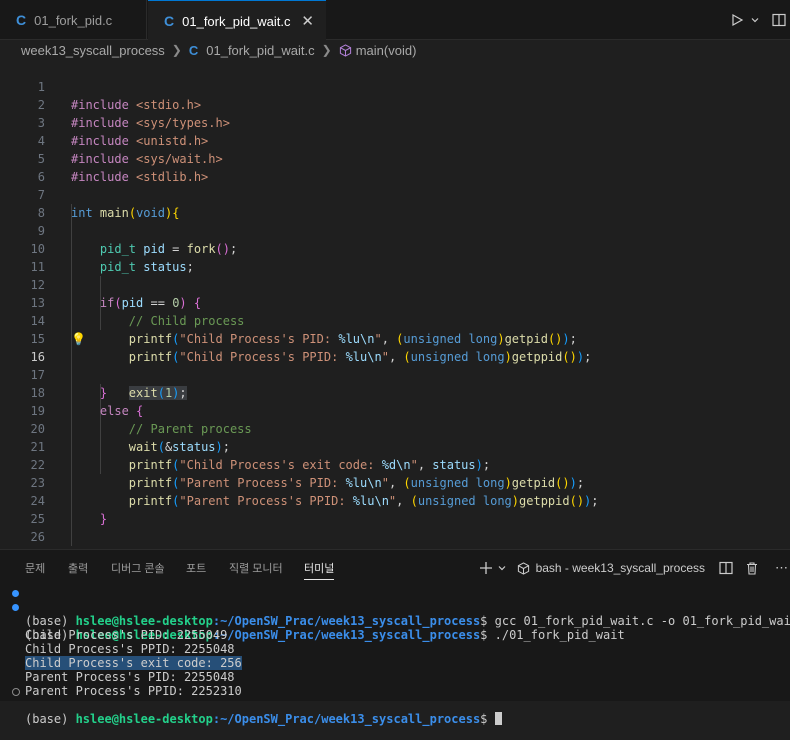 The image size is (790, 740). What do you see at coordinates (395, 104) in the screenshot?
I see `code-line: 2 #include <sys/types.h>` at bounding box center [395, 104].